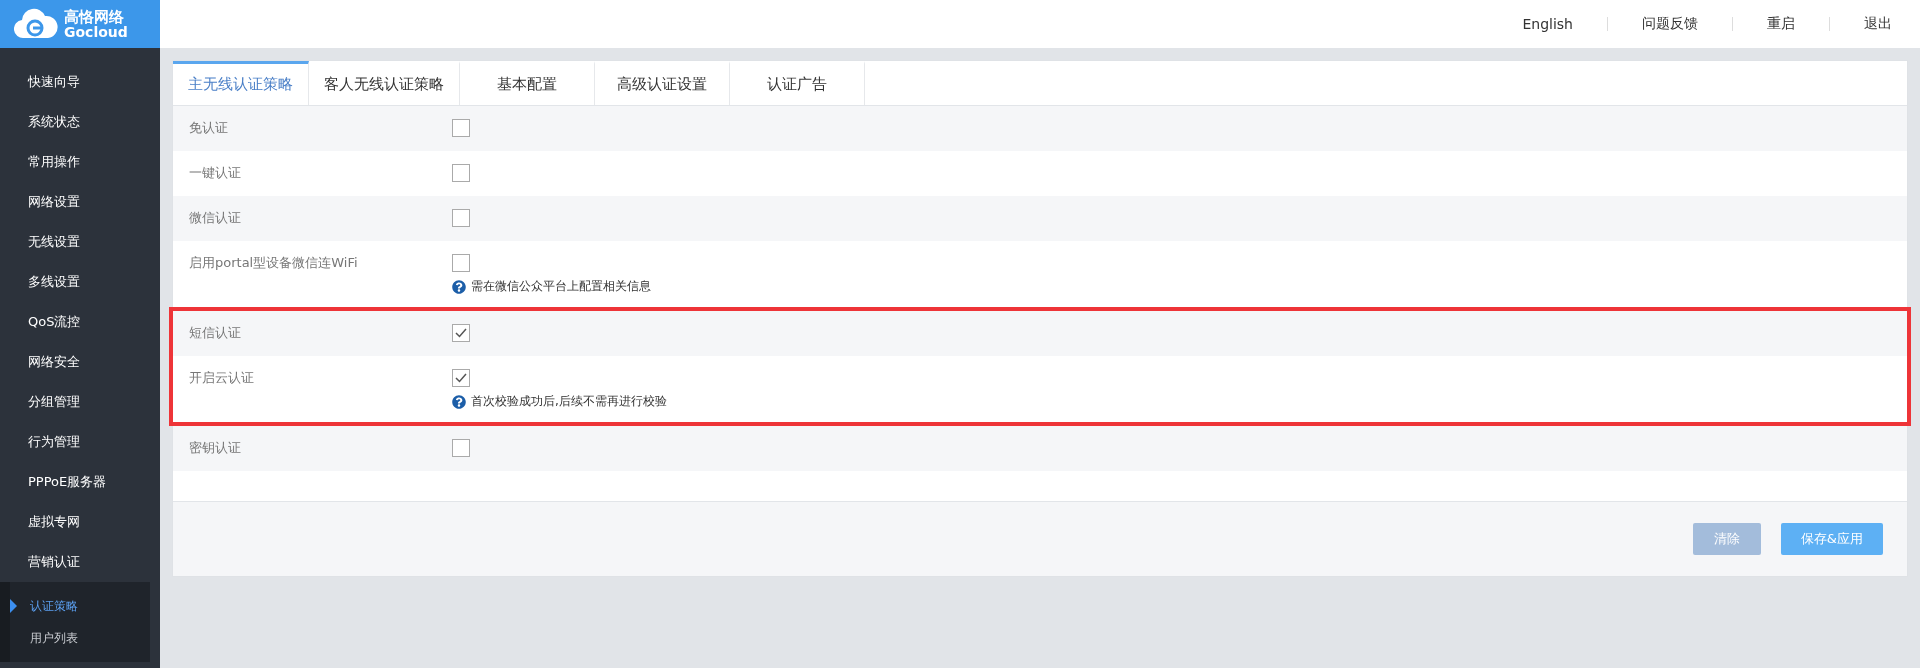 This screenshot has height=668, width=1920. I want to click on setting-label: 密钥认证, so click(215, 448).